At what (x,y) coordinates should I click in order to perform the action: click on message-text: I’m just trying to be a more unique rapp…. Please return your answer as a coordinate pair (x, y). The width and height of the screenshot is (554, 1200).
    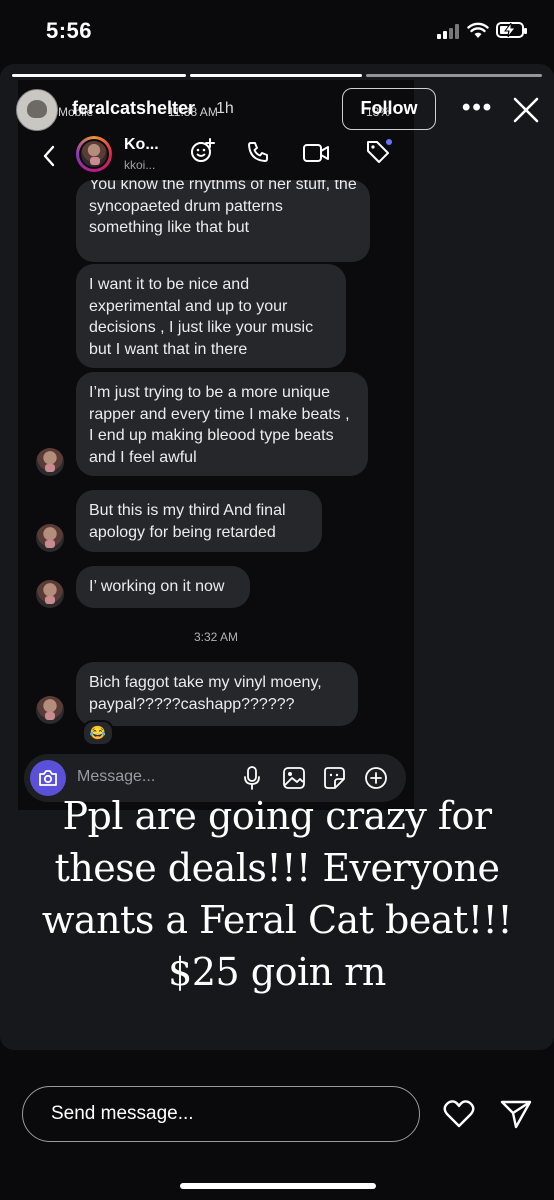
    Looking at the image, I should click on (219, 425).